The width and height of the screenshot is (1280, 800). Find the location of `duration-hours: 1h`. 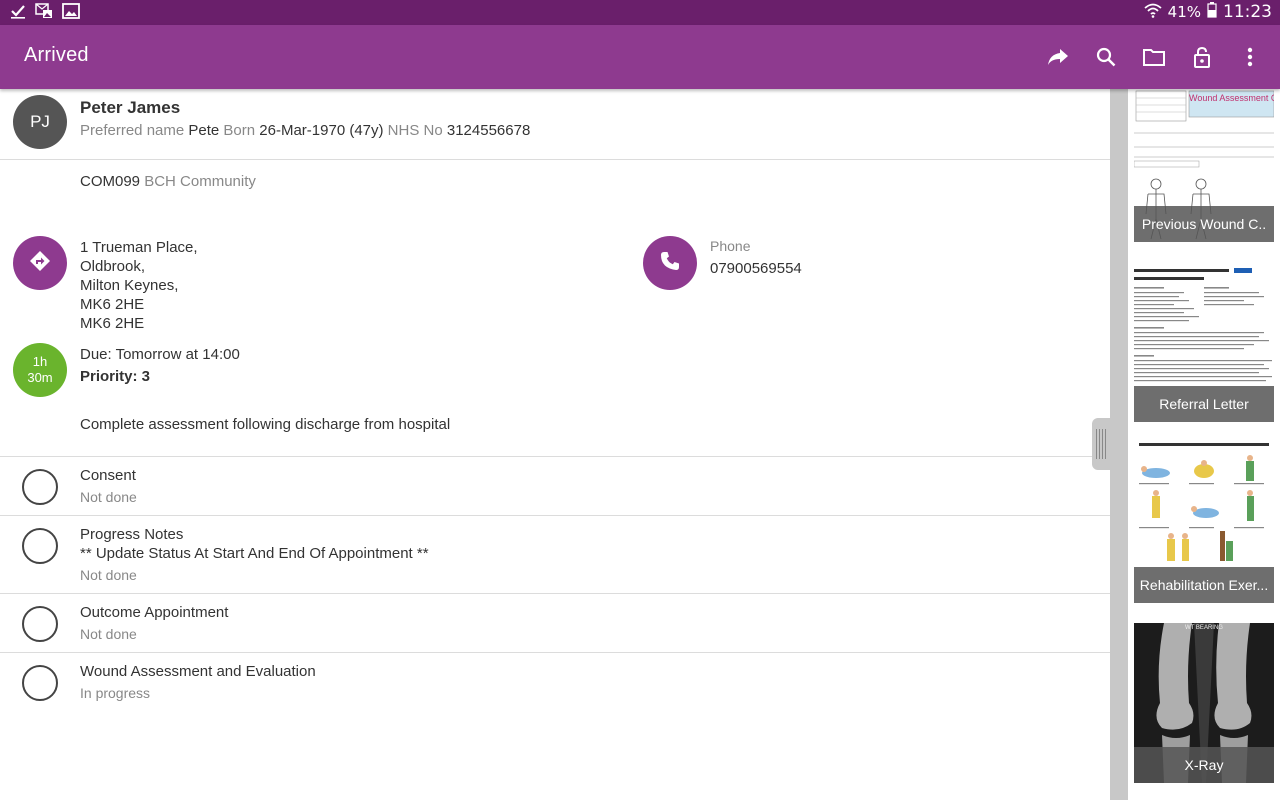

duration-hours: 1h is located at coordinates (40, 361).